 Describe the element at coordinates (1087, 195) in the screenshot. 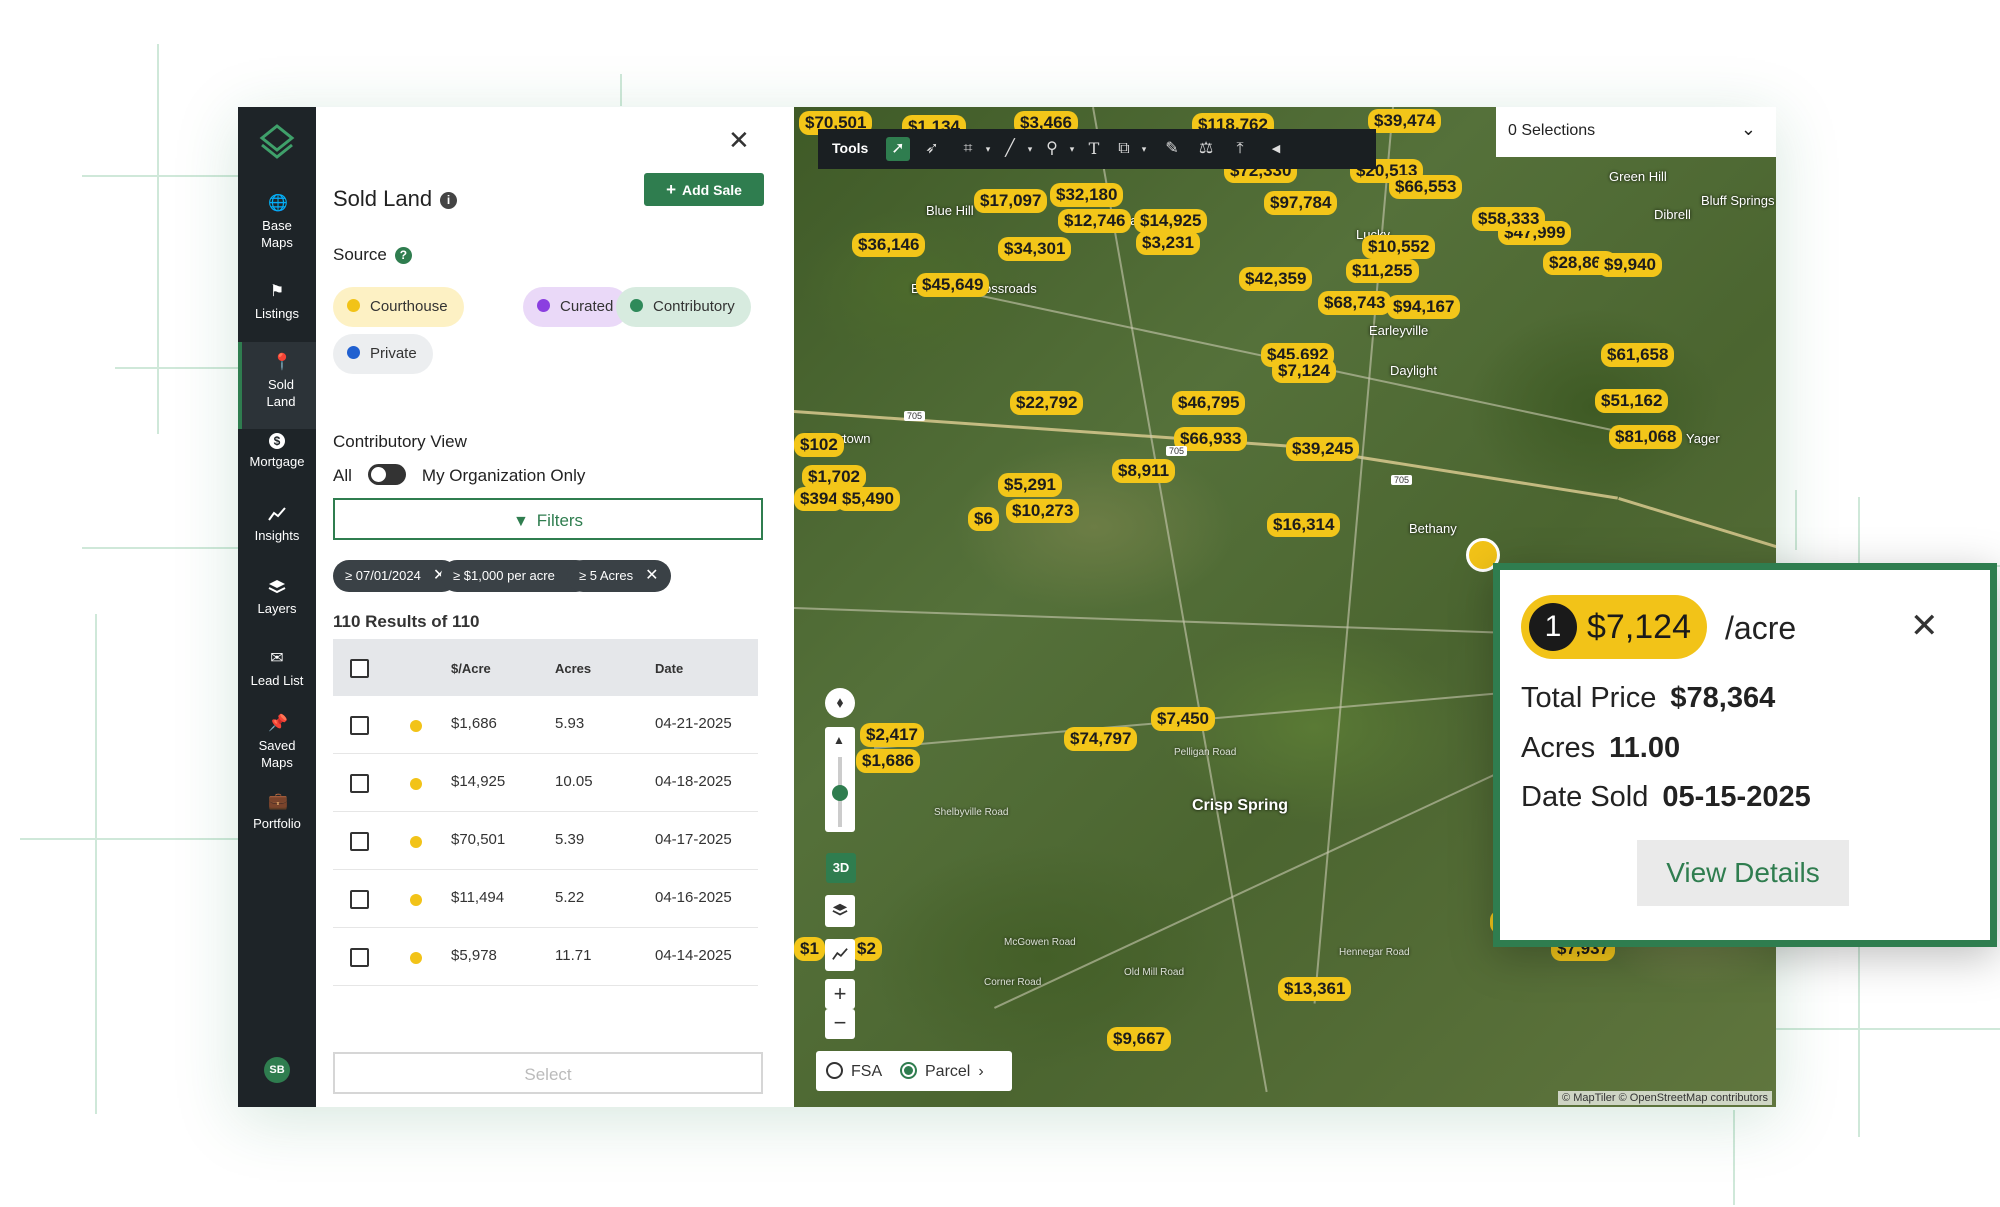

I see `price-label: $32,180` at that location.